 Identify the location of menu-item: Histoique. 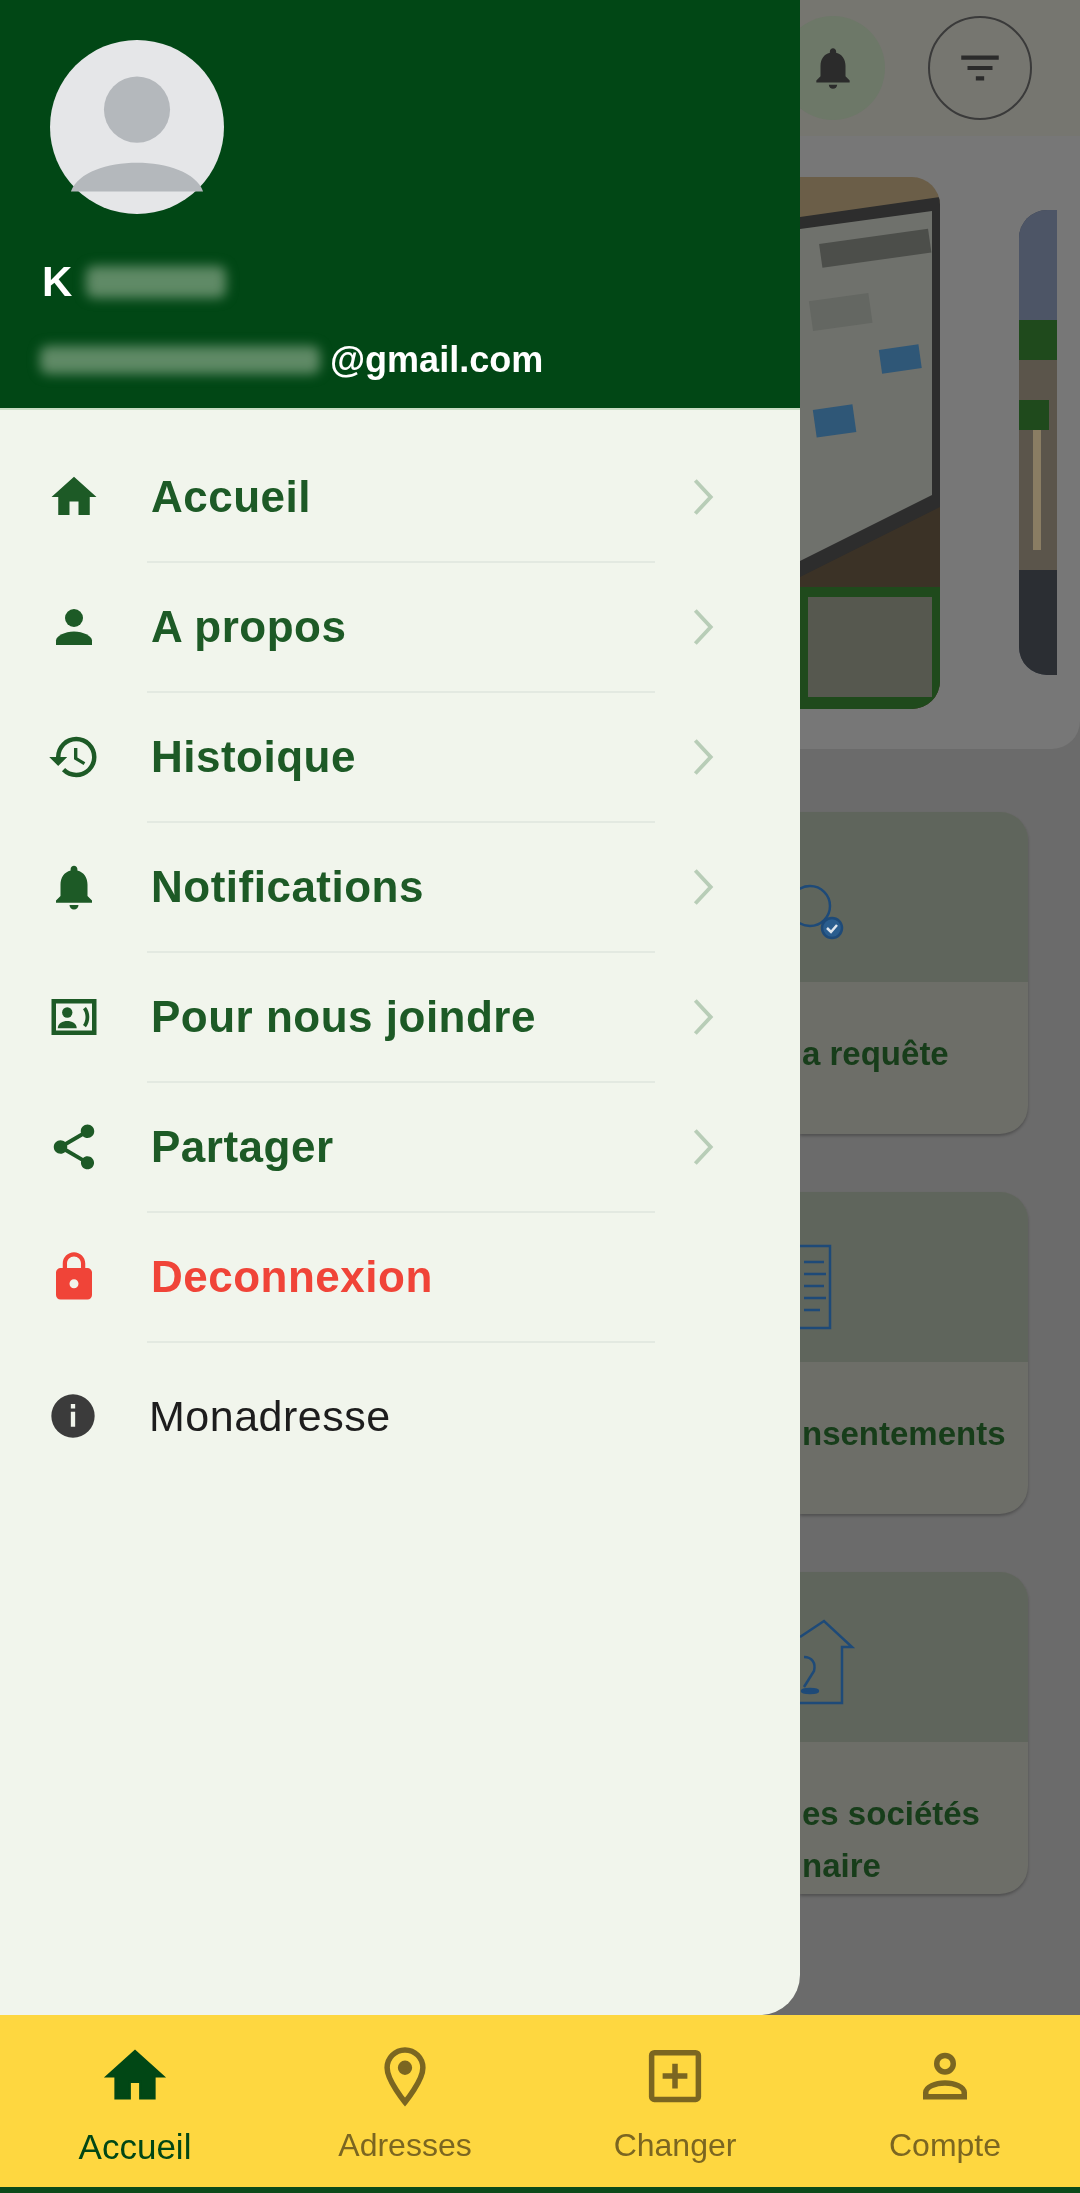
(400, 757).